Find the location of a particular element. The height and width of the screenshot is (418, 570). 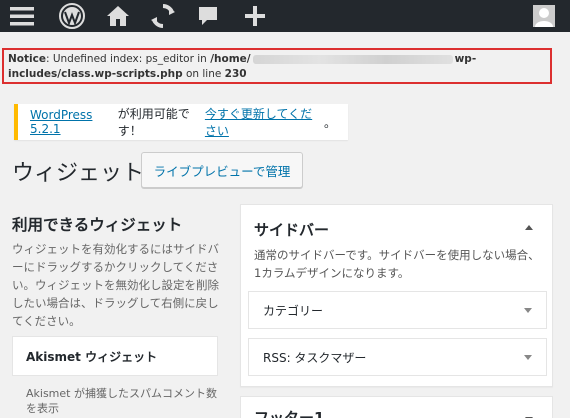

update-nag-end: 。 is located at coordinates (329, 122).